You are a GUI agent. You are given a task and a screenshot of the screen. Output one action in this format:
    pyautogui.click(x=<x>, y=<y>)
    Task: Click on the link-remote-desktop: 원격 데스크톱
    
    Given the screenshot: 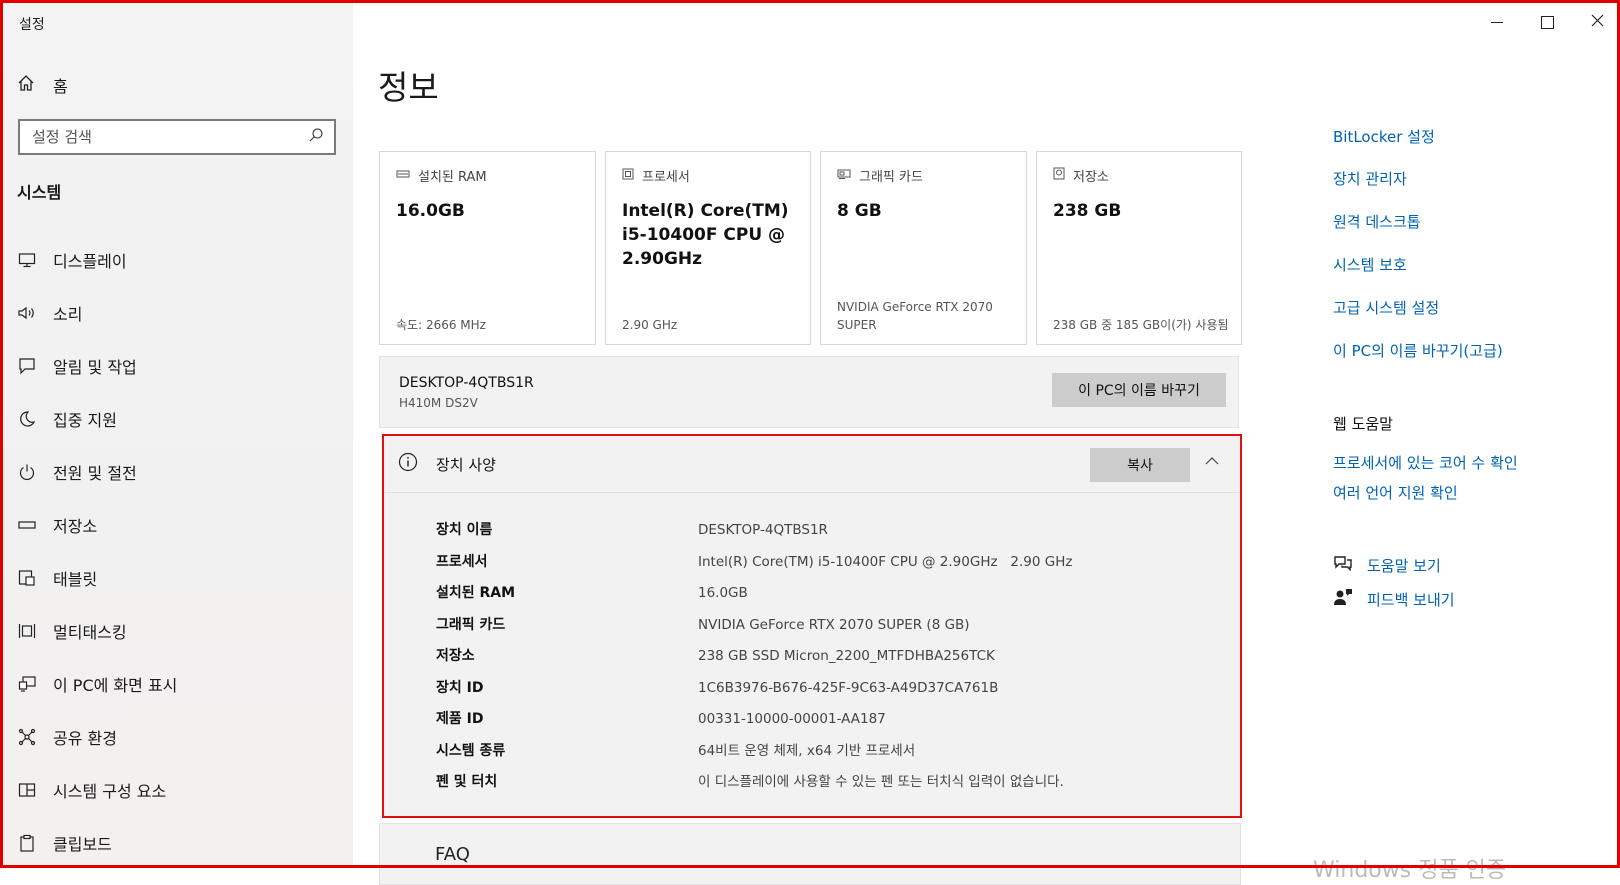 What is the action you would take?
    pyautogui.click(x=1377, y=221)
    